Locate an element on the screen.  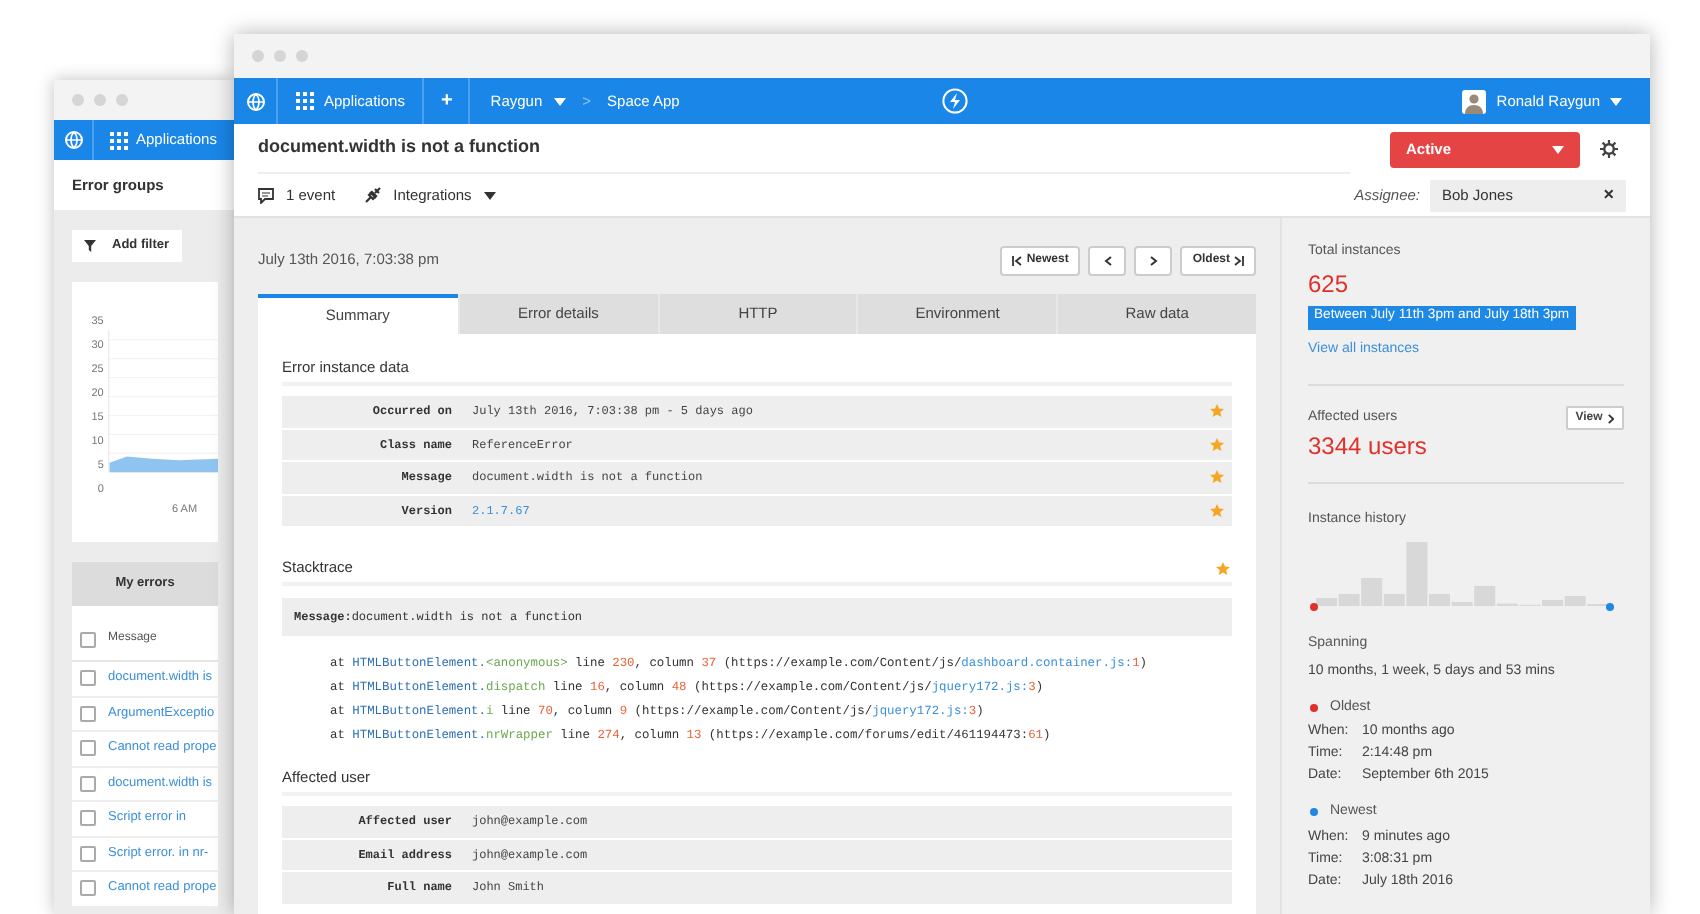
comment-icon is located at coordinates (266, 195).